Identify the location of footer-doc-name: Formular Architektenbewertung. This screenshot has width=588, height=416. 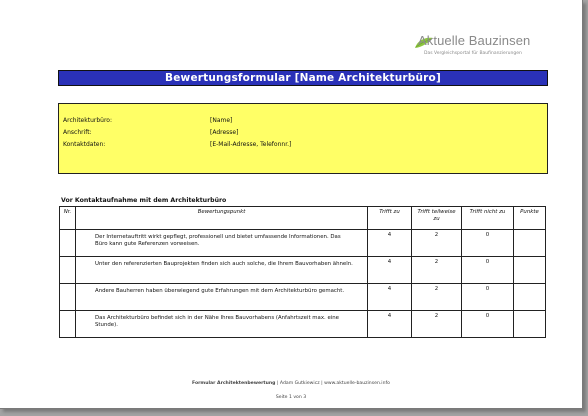
(234, 383).